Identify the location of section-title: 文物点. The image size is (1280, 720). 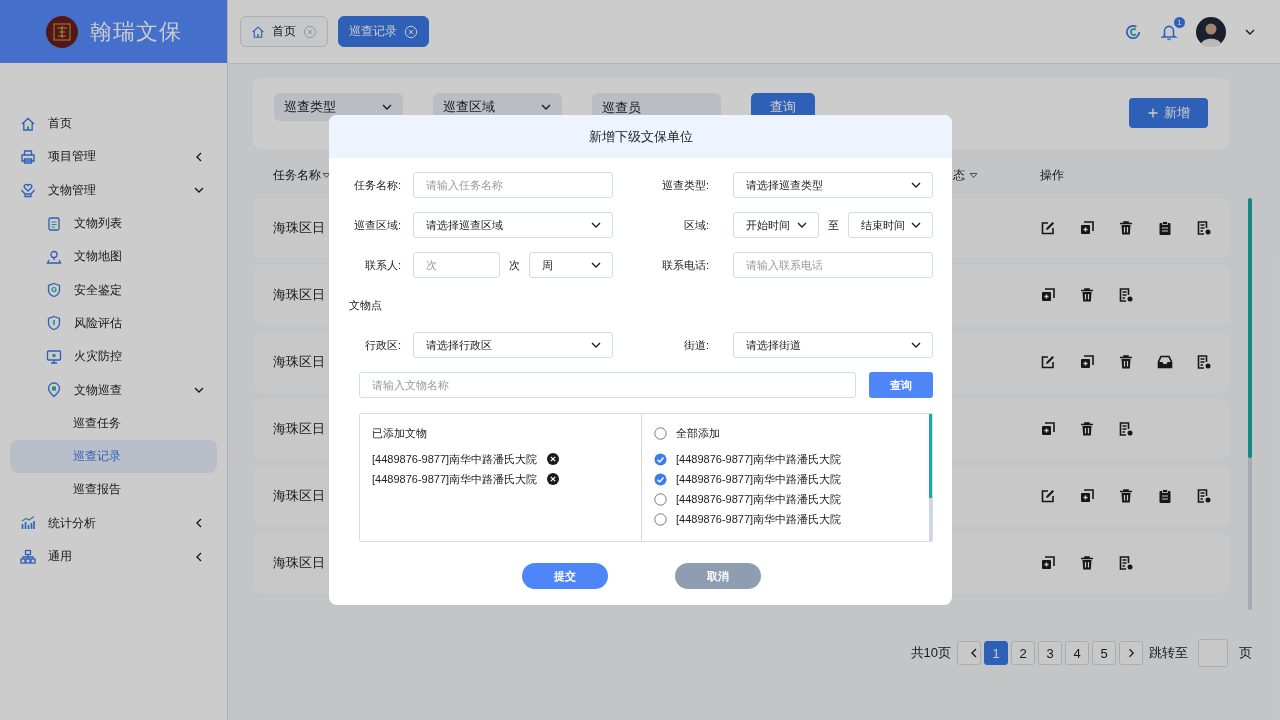
(365, 305).